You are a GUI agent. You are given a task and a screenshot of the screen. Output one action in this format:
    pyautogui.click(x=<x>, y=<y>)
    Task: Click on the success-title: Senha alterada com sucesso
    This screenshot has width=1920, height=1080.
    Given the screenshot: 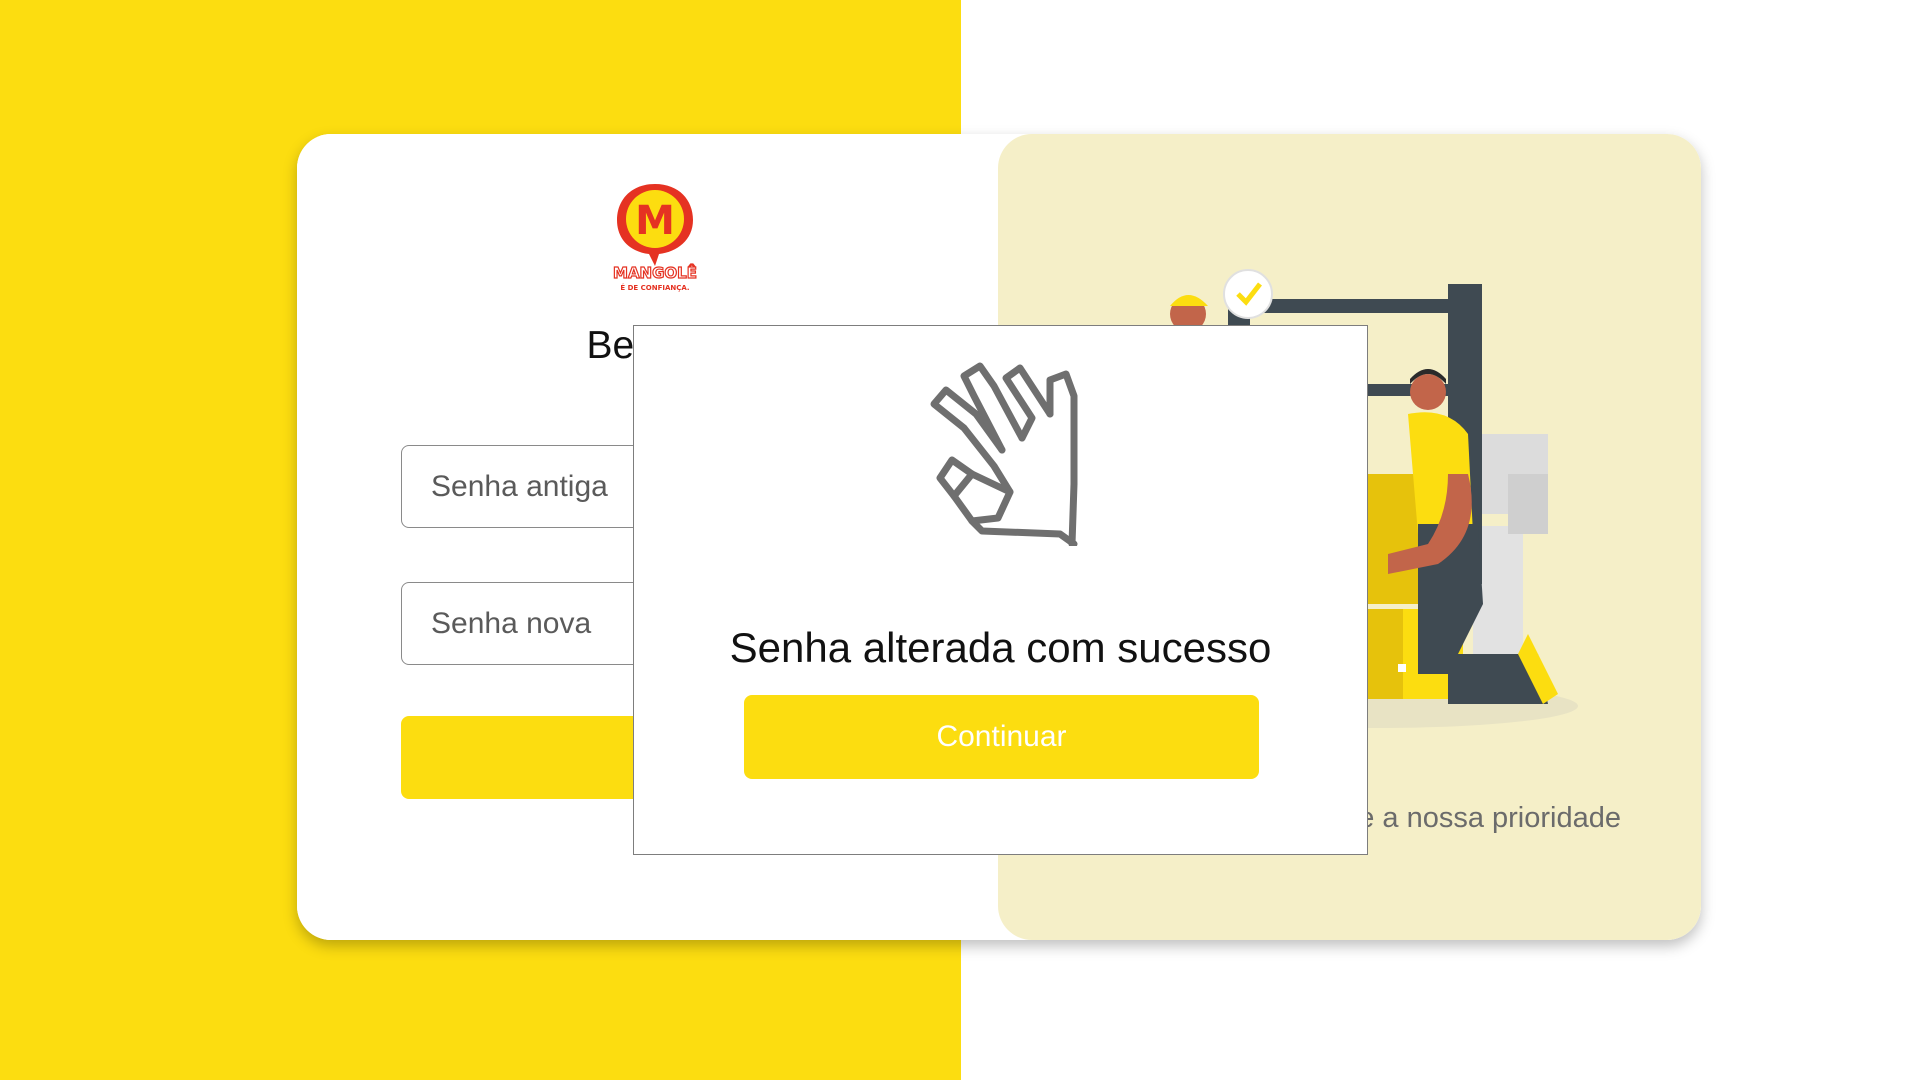 What is the action you would take?
    pyautogui.click(x=1000, y=647)
    